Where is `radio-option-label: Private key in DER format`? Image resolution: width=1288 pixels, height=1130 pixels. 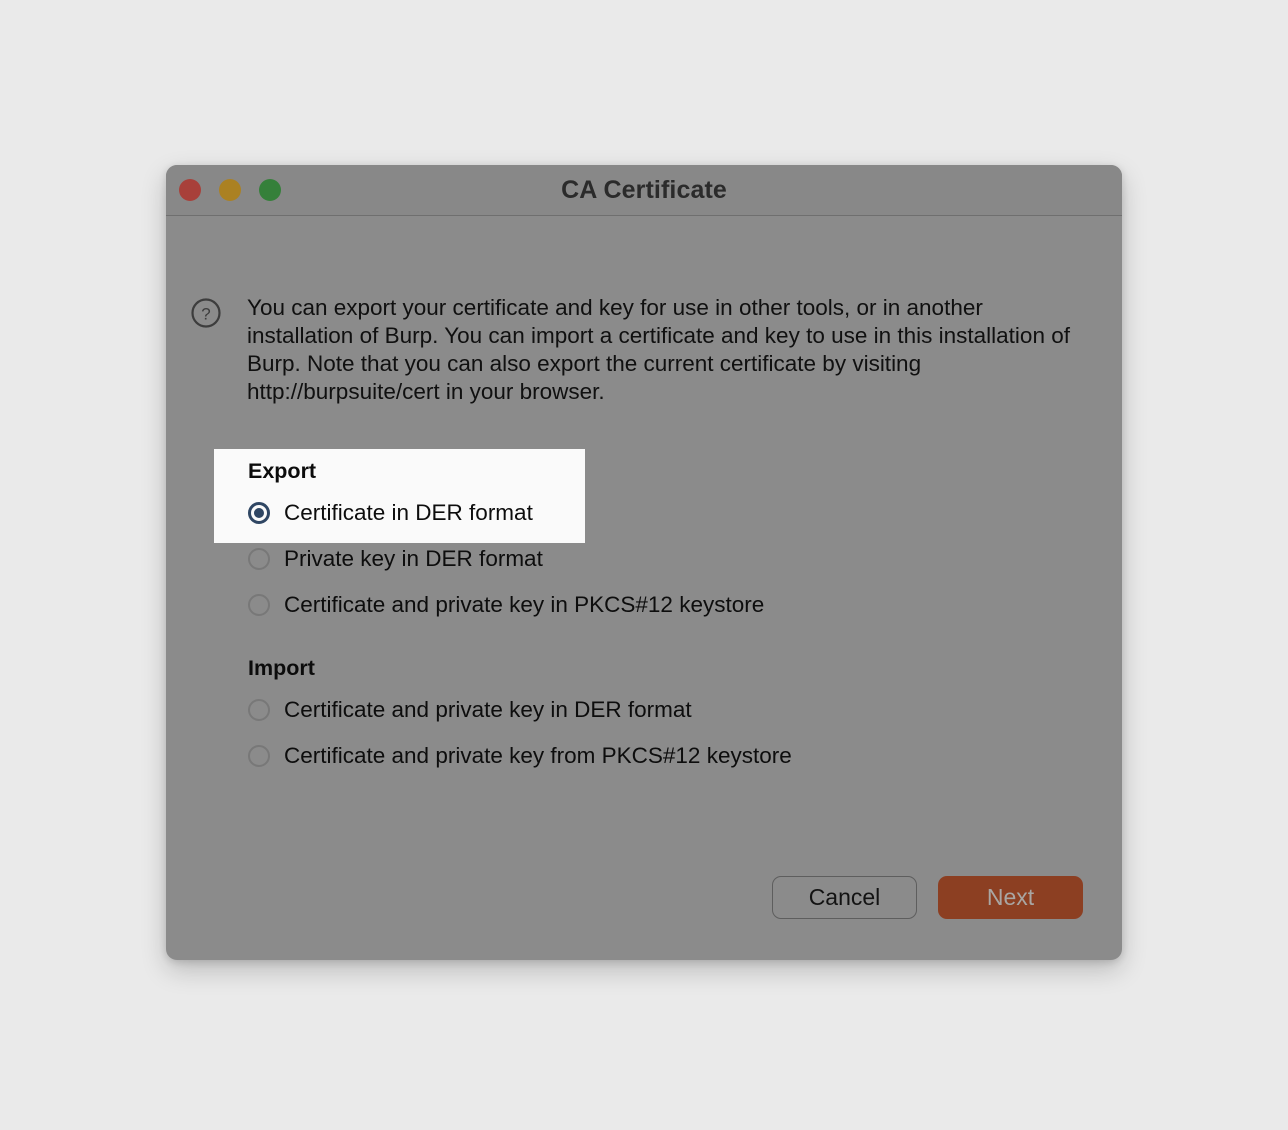
radio-option-label: Private key in DER format is located at coordinates (413, 558).